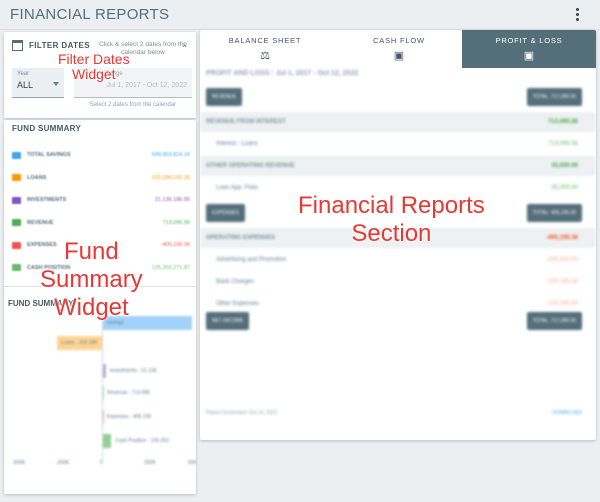 The image size is (600, 502). Describe the element at coordinates (398, 122) in the screenshot. I see `report-row: REVENUE FROM INTEREST 713,095.56` at that location.